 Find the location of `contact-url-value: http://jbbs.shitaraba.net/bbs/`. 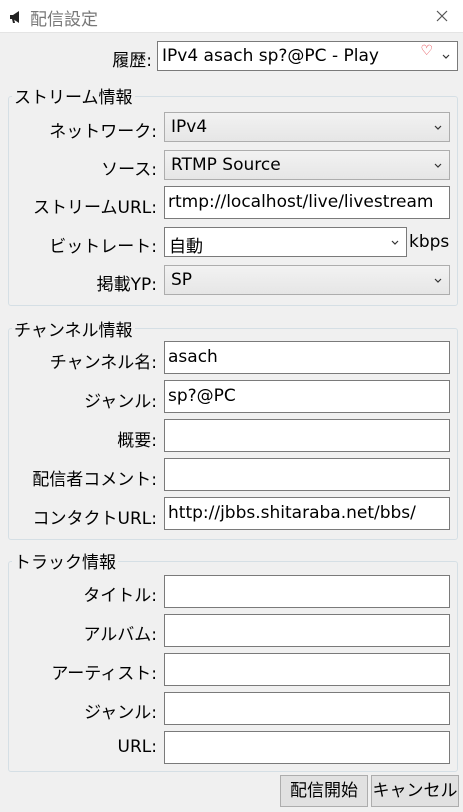

contact-url-value: http://jbbs.shitaraba.net/bbs/ is located at coordinates (292, 513).